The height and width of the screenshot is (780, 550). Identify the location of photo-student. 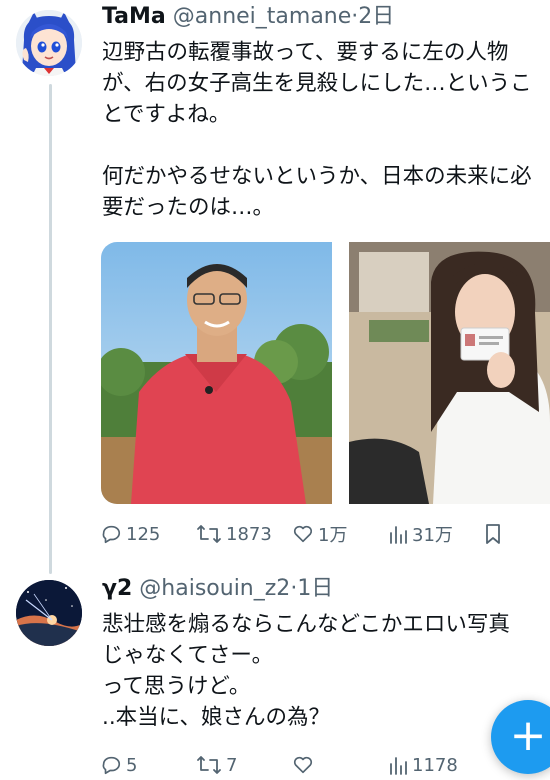
(449, 373).